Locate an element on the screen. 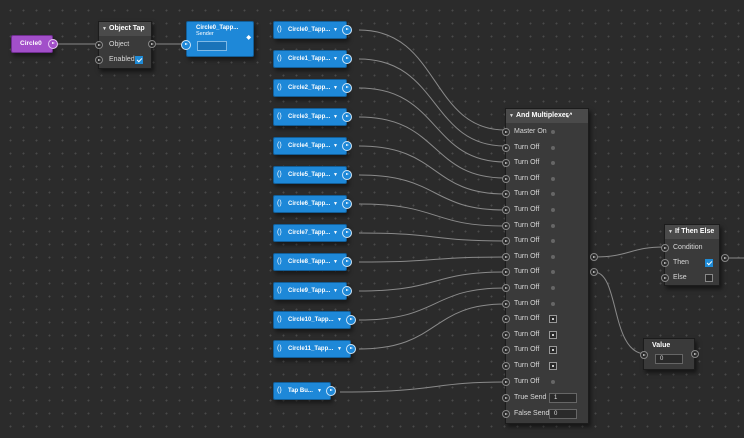 The image size is (744, 438). master-on-input-port is located at coordinates (506, 132).